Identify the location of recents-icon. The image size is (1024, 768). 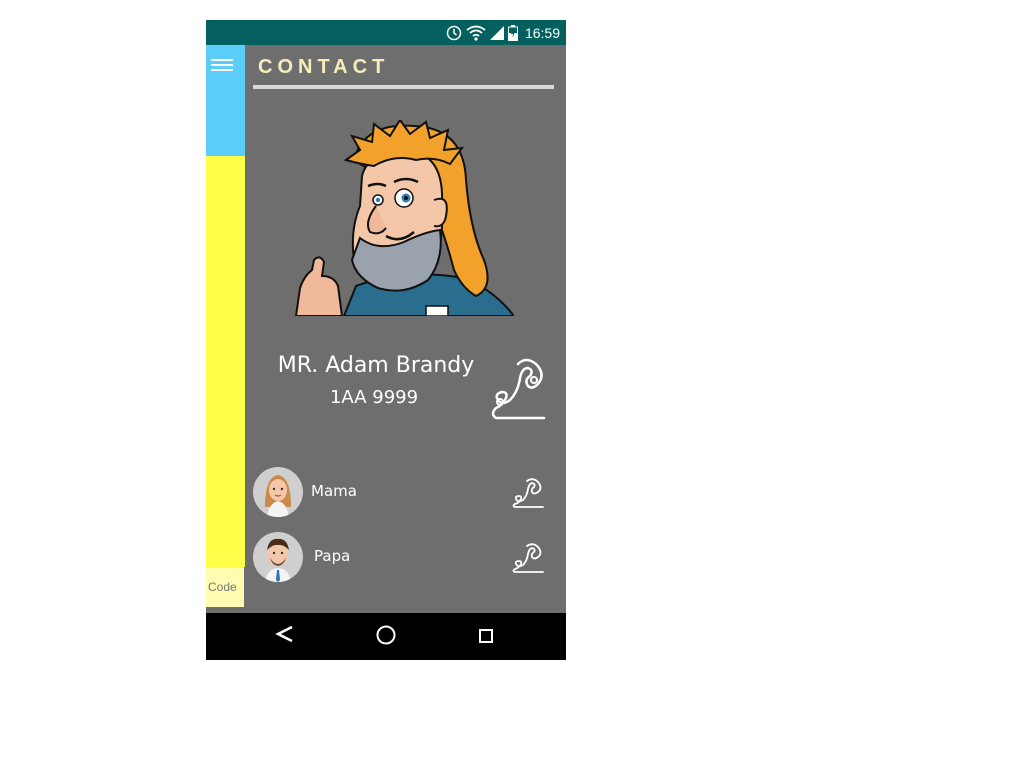
(486, 636).